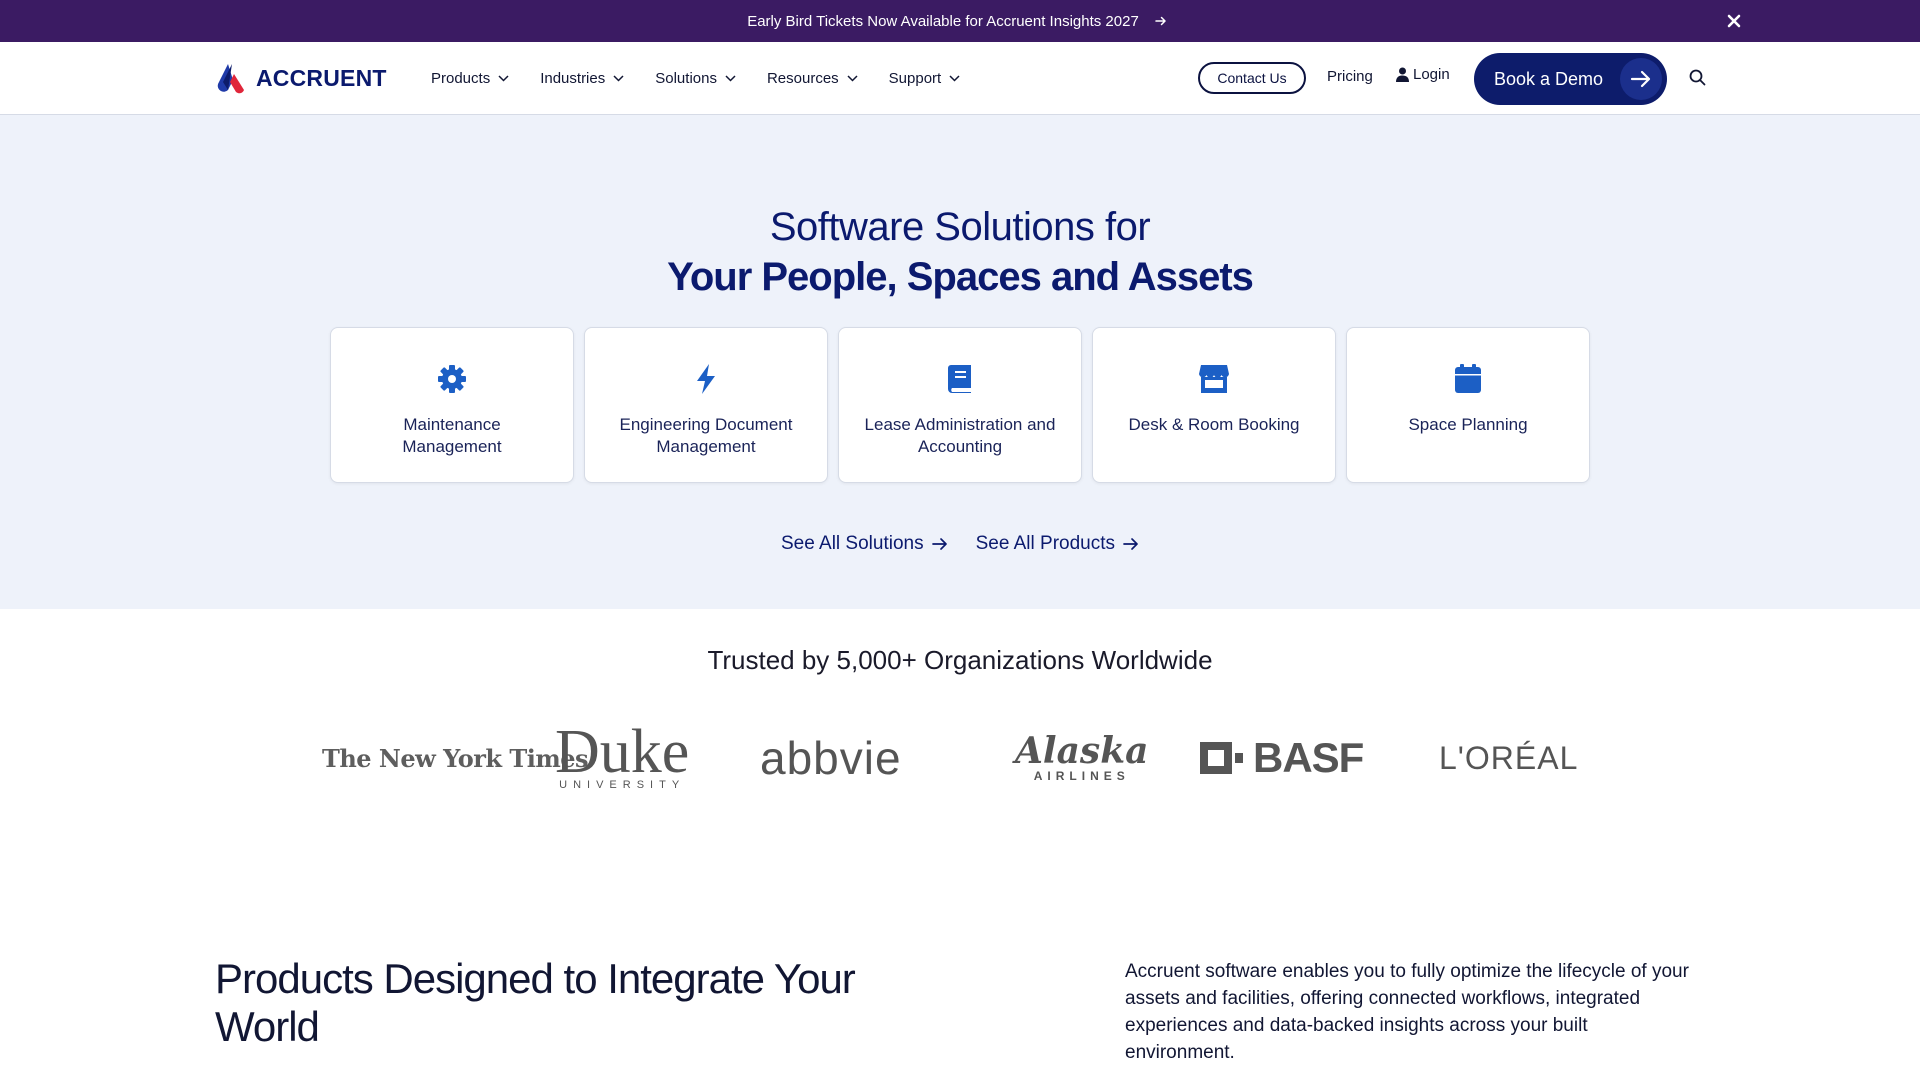 Image resolution: width=1920 pixels, height=1080 pixels. I want to click on duke-logo: Duke UNIVERSITY, so click(622, 756).